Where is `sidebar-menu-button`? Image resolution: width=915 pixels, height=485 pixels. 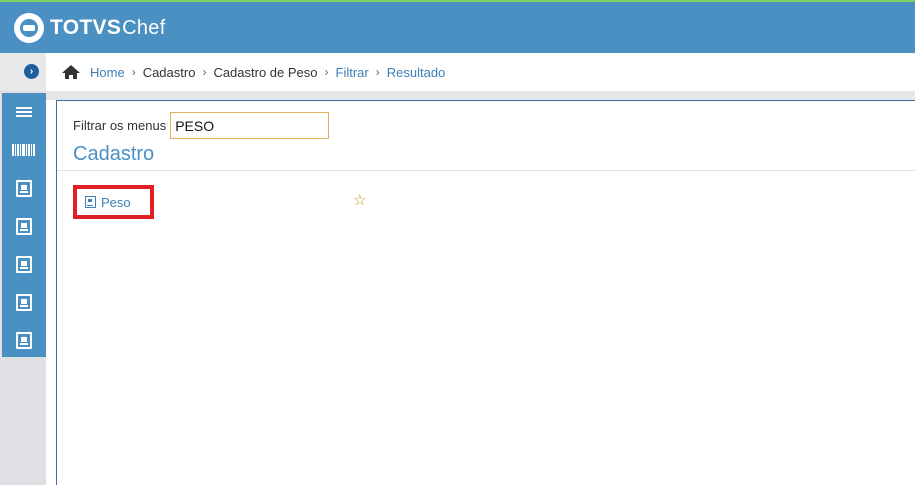
sidebar-menu-button is located at coordinates (24, 112).